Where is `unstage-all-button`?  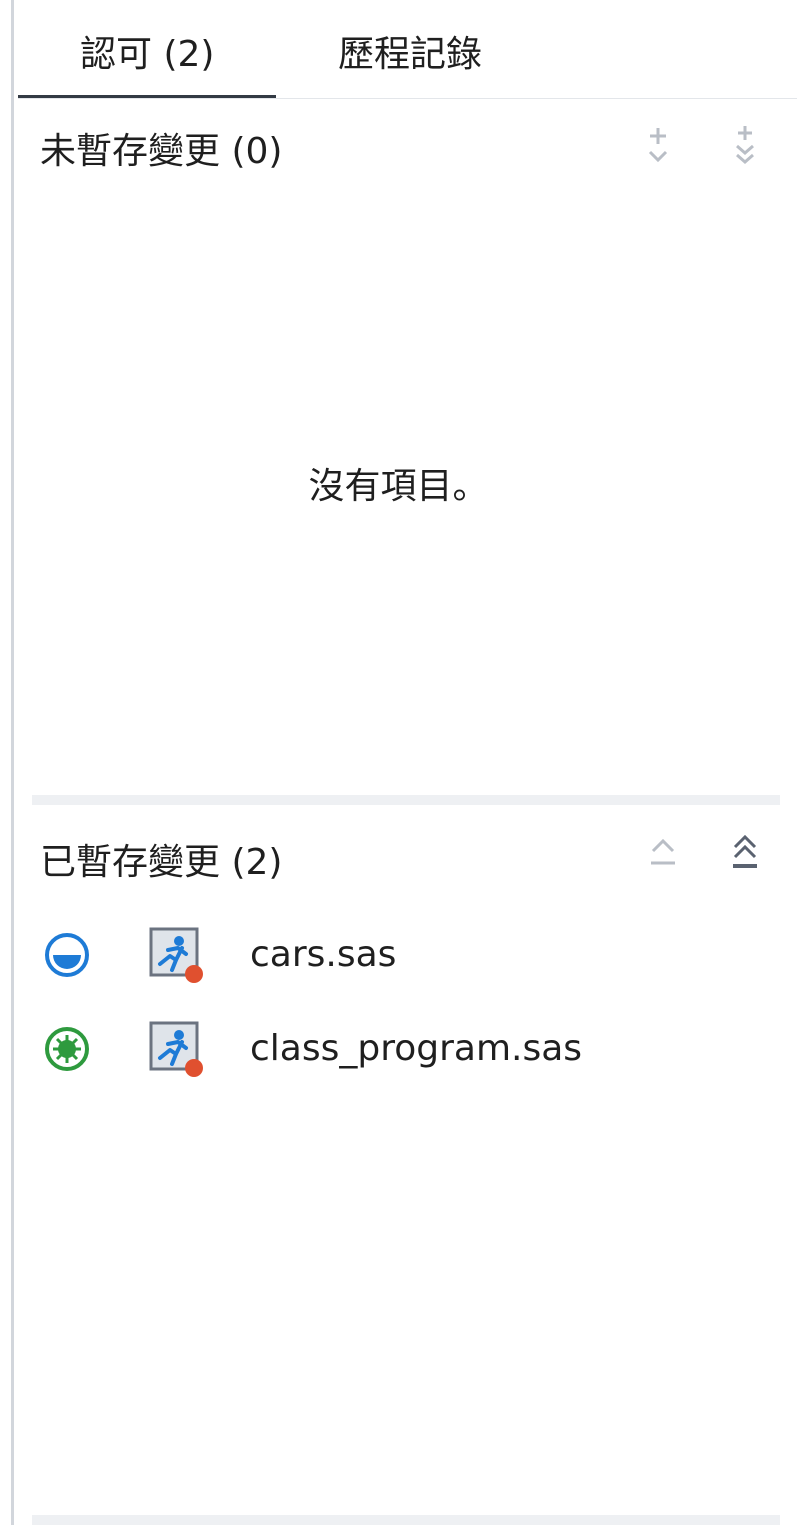 unstage-all-button is located at coordinates (745, 854).